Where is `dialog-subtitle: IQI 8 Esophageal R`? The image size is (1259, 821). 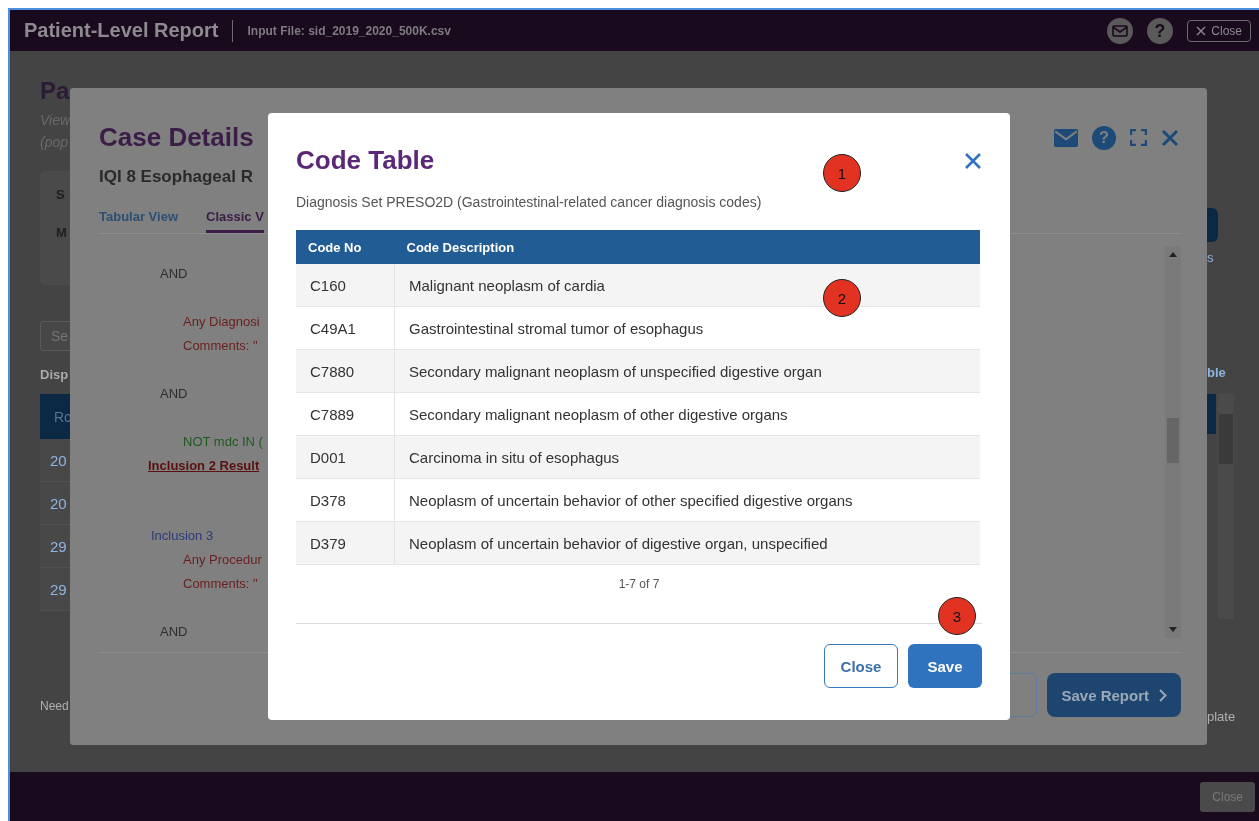
dialog-subtitle: IQI 8 Esophageal R is located at coordinates (176, 177).